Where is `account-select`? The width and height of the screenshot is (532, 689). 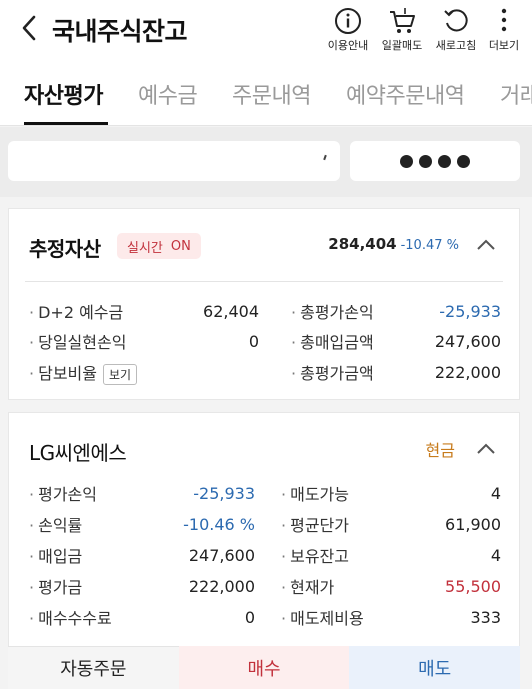 account-select is located at coordinates (174, 161).